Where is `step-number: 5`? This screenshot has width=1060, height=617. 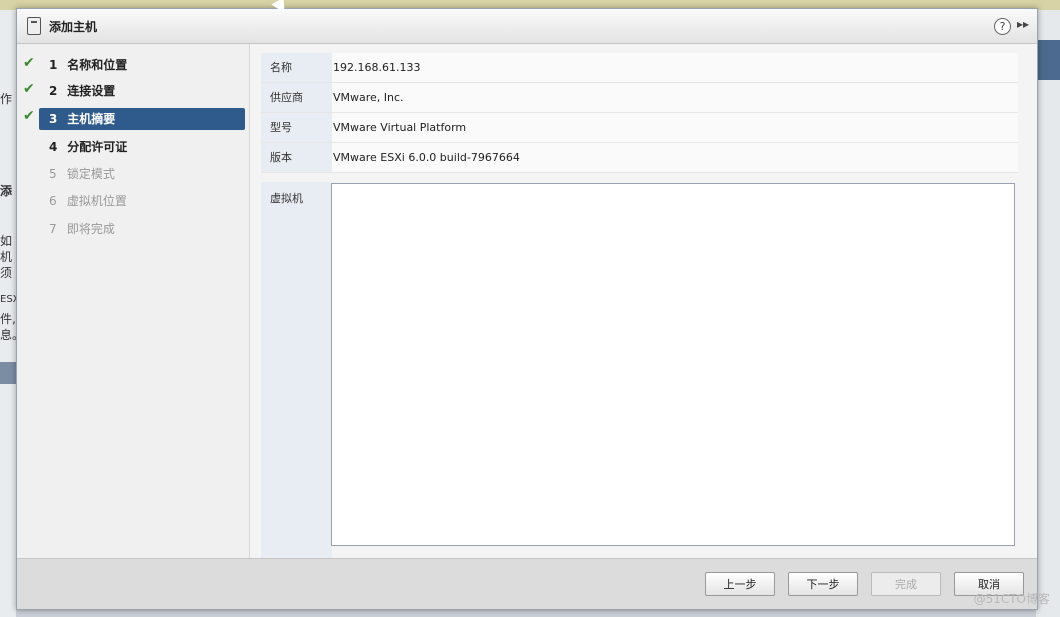 step-number: 5 is located at coordinates (53, 174).